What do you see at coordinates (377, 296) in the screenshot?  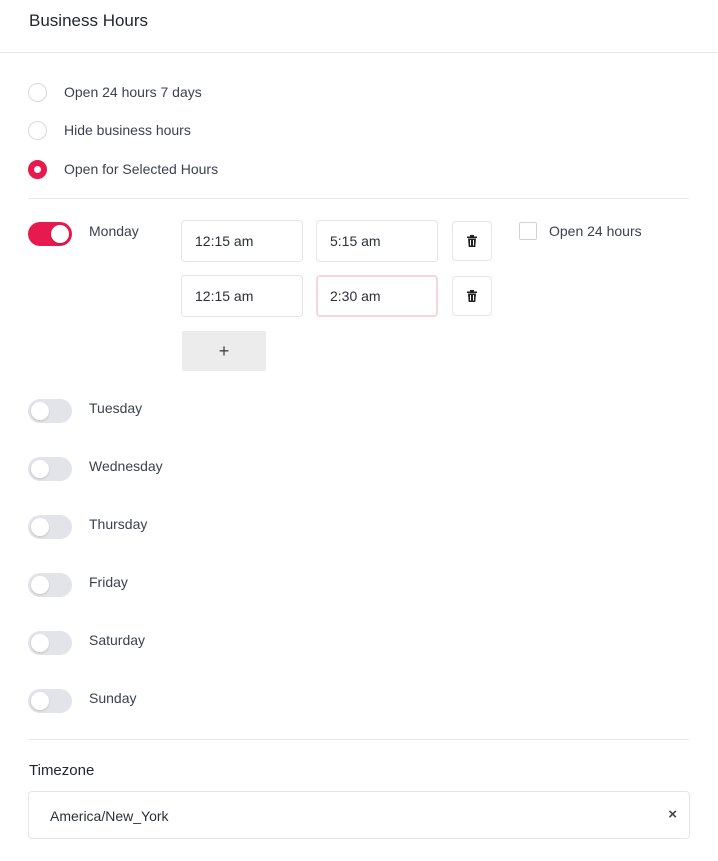 I see `close-time-input: 2:30 am` at bounding box center [377, 296].